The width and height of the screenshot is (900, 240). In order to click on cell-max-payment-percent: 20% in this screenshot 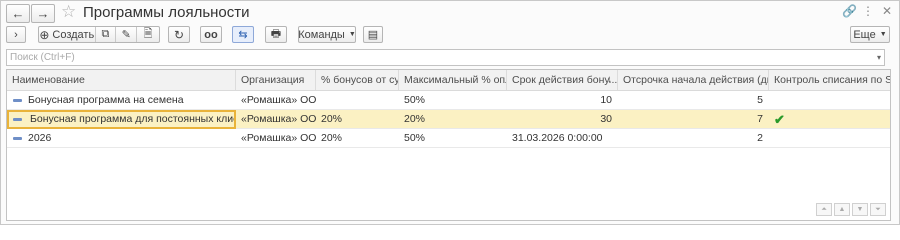, I will do `click(415, 119)`.